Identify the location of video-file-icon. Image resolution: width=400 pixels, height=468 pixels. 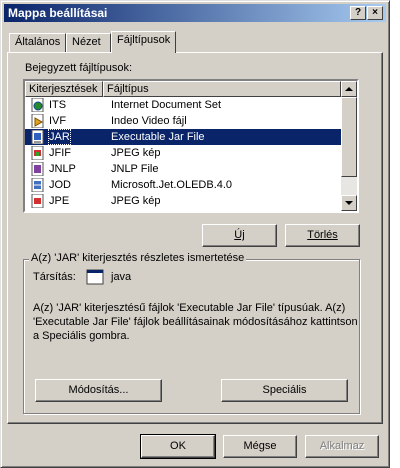
(37, 121).